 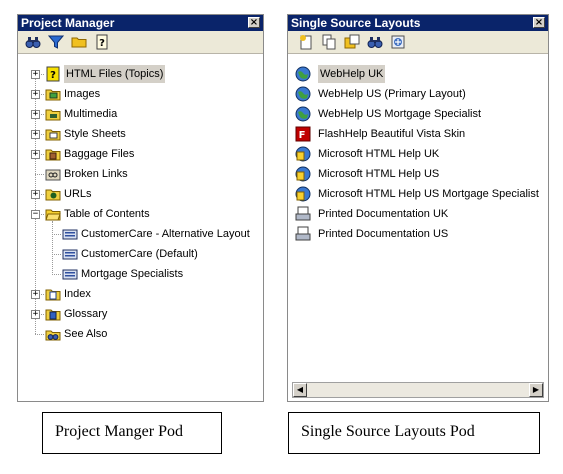 What do you see at coordinates (398, 42) in the screenshot?
I see `publish-icon` at bounding box center [398, 42].